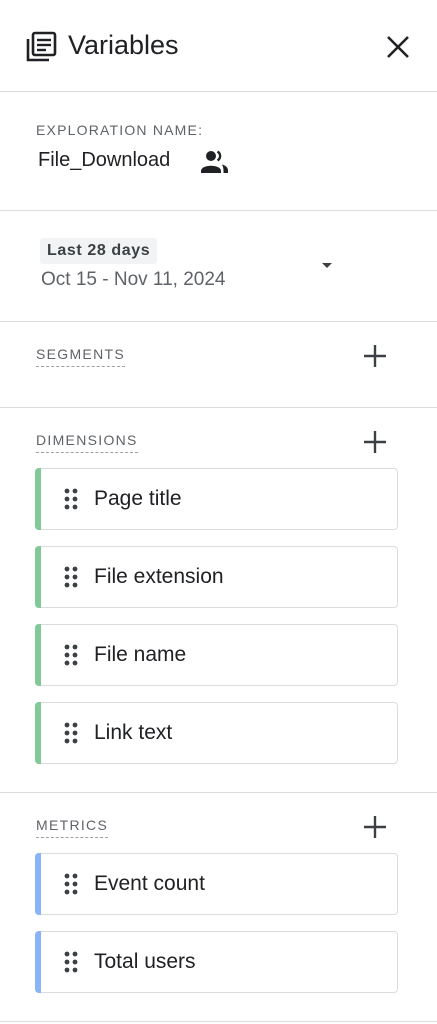  What do you see at coordinates (80, 356) in the screenshot?
I see `segments-label: SEGMENTS` at bounding box center [80, 356].